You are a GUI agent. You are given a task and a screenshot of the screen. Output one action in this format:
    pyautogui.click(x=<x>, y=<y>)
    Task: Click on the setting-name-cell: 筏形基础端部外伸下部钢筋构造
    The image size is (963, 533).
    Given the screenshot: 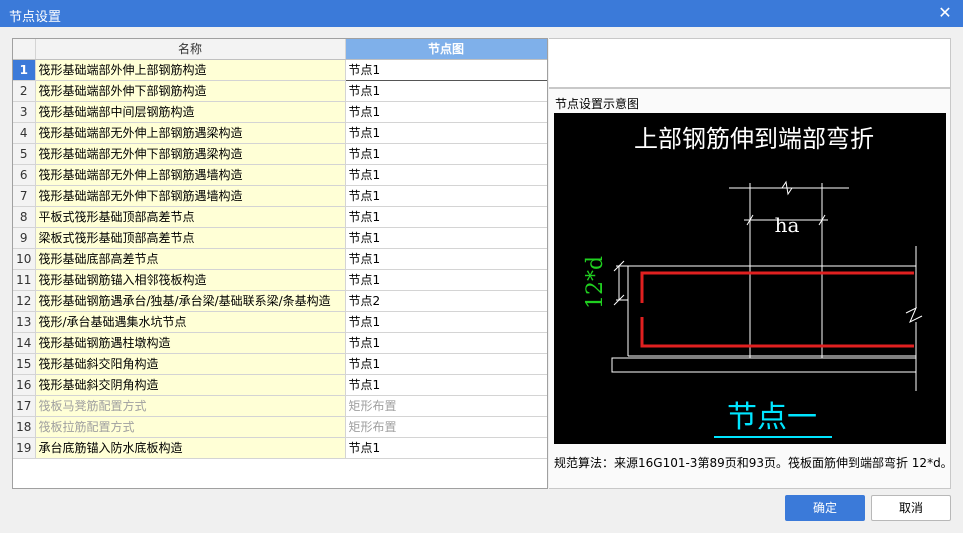 What is the action you would take?
    pyautogui.click(x=190, y=91)
    